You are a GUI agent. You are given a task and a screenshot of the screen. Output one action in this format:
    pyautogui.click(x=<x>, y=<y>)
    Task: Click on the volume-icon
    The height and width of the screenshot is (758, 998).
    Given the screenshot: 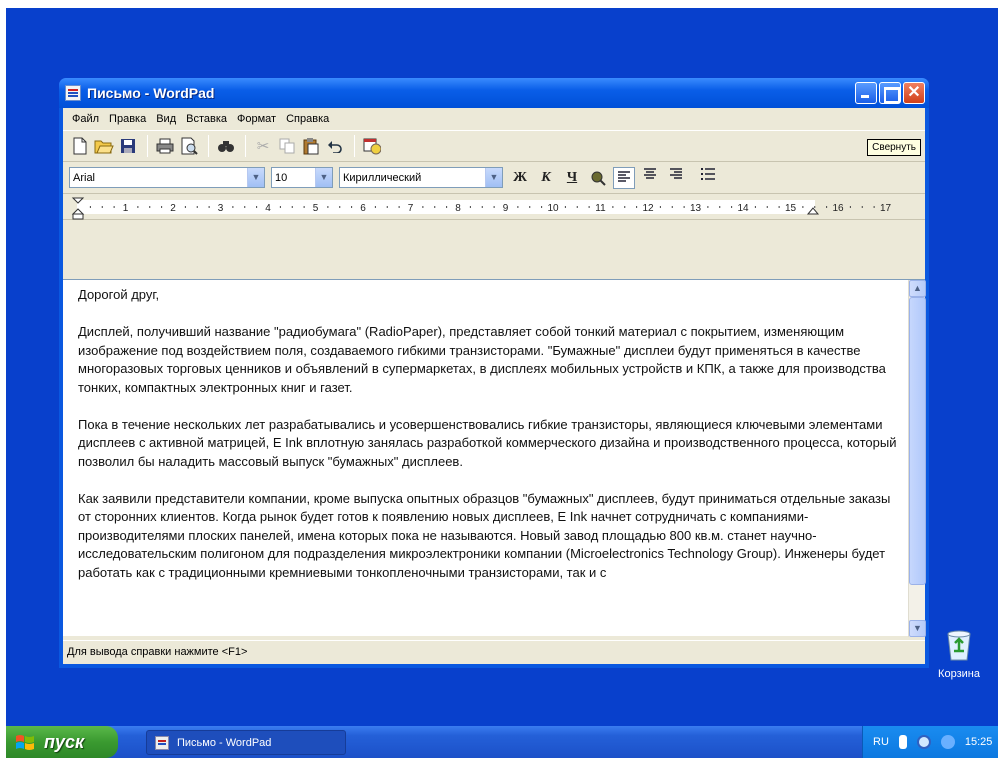 What is the action you would take?
    pyautogui.click(x=947, y=742)
    